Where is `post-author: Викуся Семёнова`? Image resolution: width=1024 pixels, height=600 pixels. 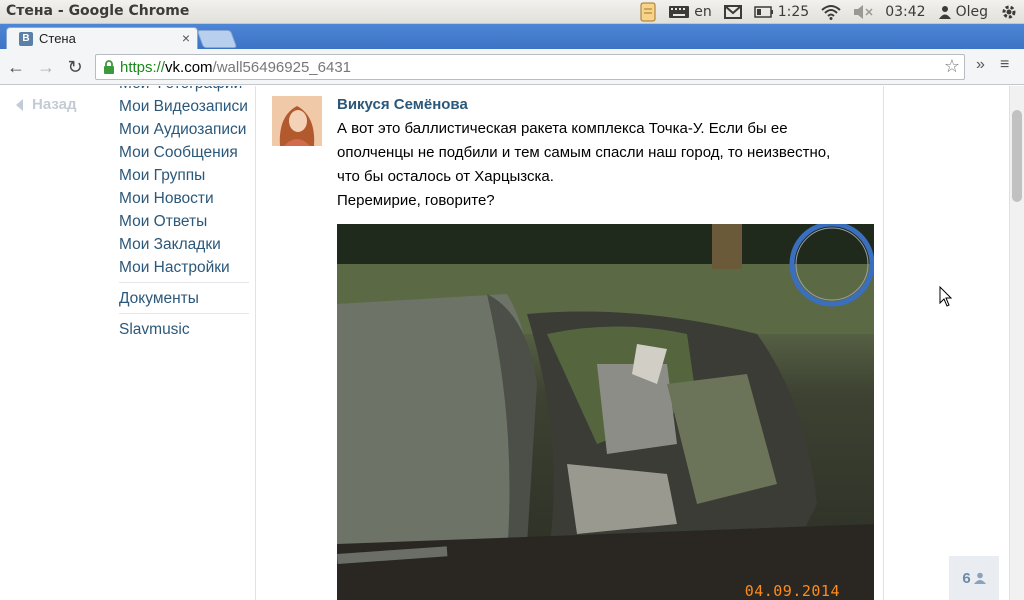
post-author: Викуся Семёнова is located at coordinates (402, 104).